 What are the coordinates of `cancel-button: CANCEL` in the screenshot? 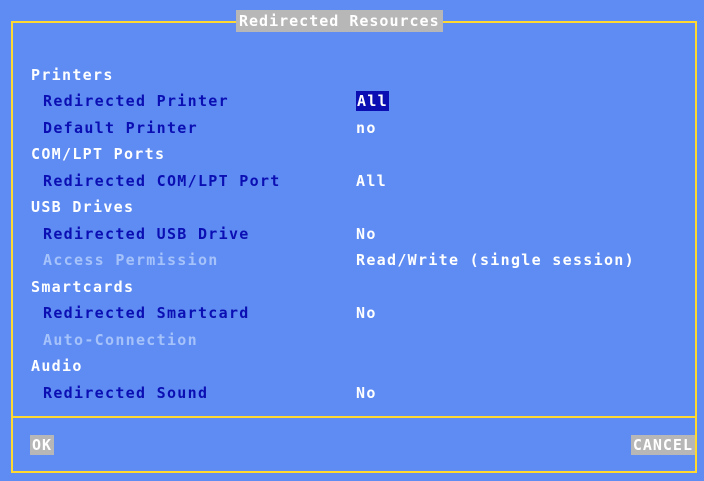 It's located at (662, 445).